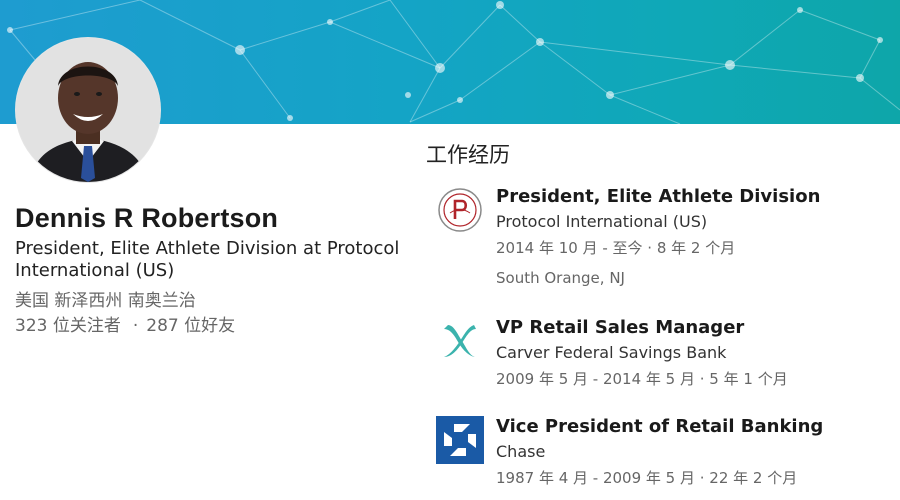  Describe the element at coordinates (468, 155) in the screenshot. I see `experience-section-title: 工作经历` at that location.